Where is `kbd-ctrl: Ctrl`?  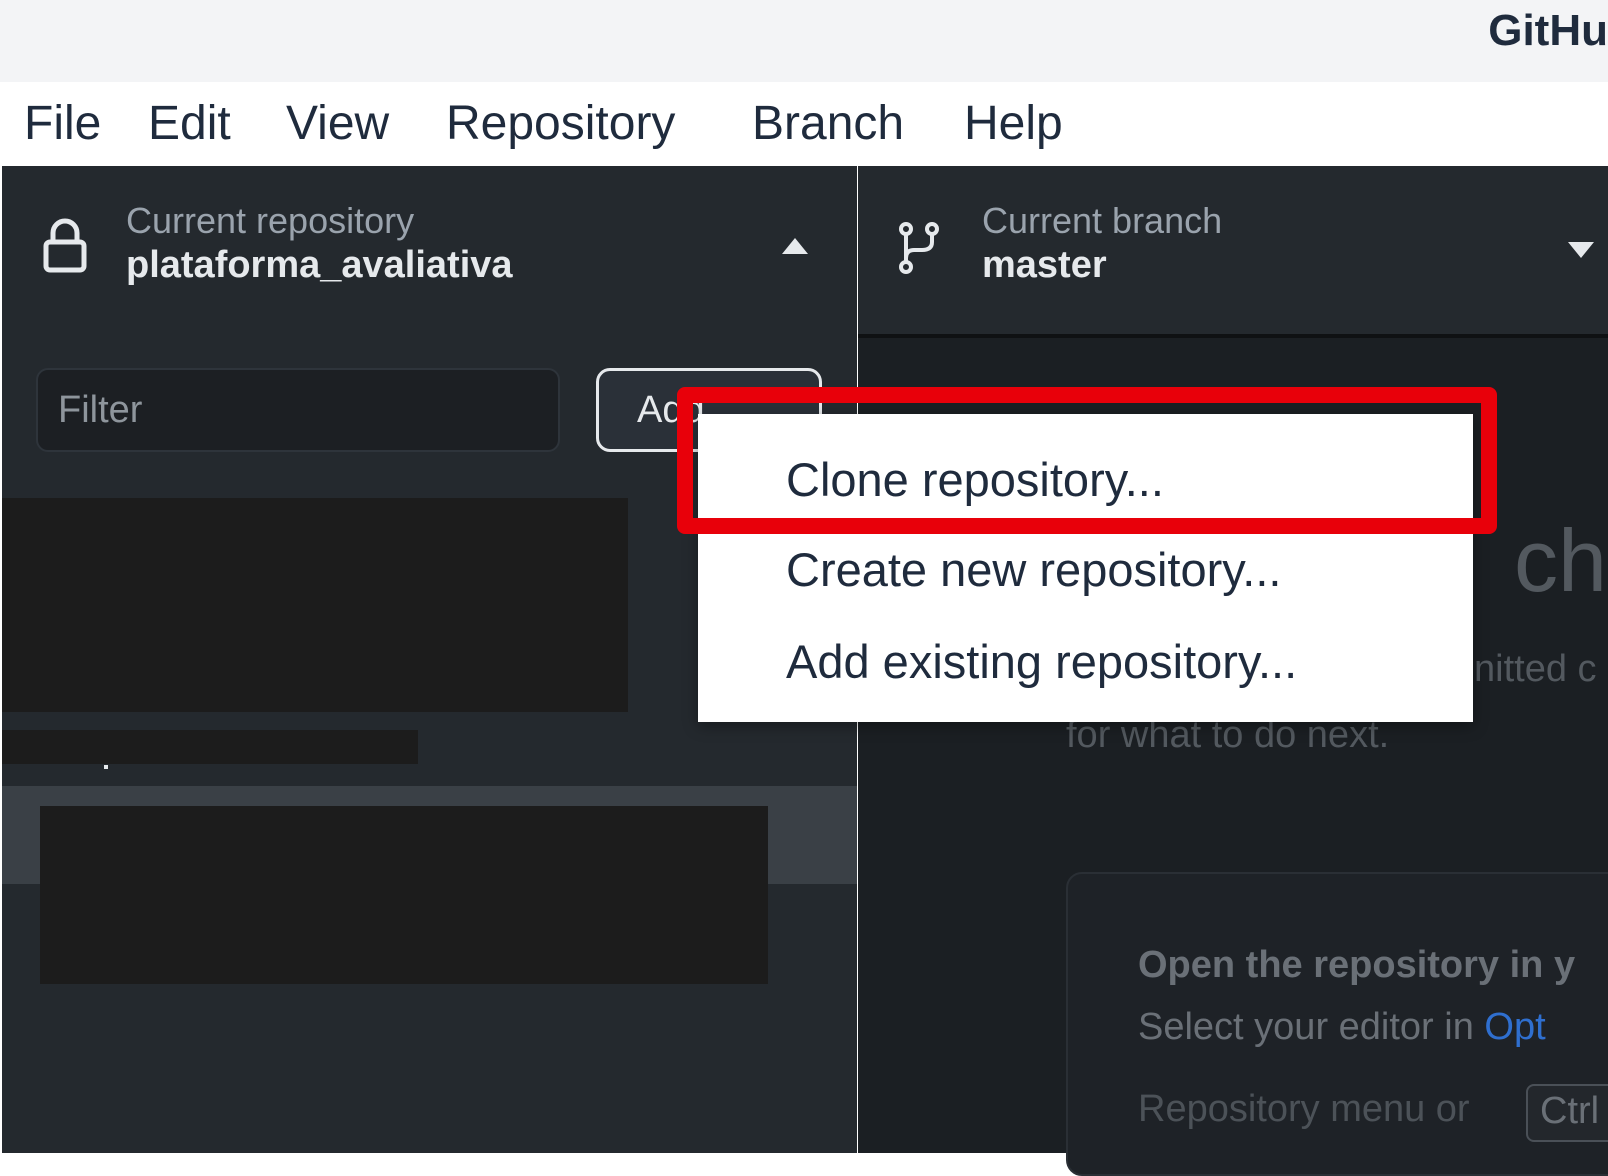
kbd-ctrl: Ctrl is located at coordinates (1570, 1111).